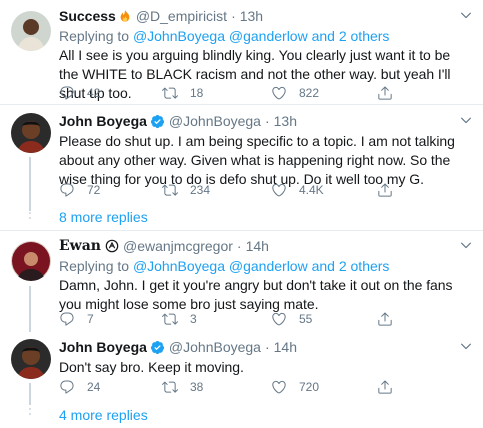 The height and width of the screenshot is (428, 483). I want to click on like-count: 55, so click(306, 319).